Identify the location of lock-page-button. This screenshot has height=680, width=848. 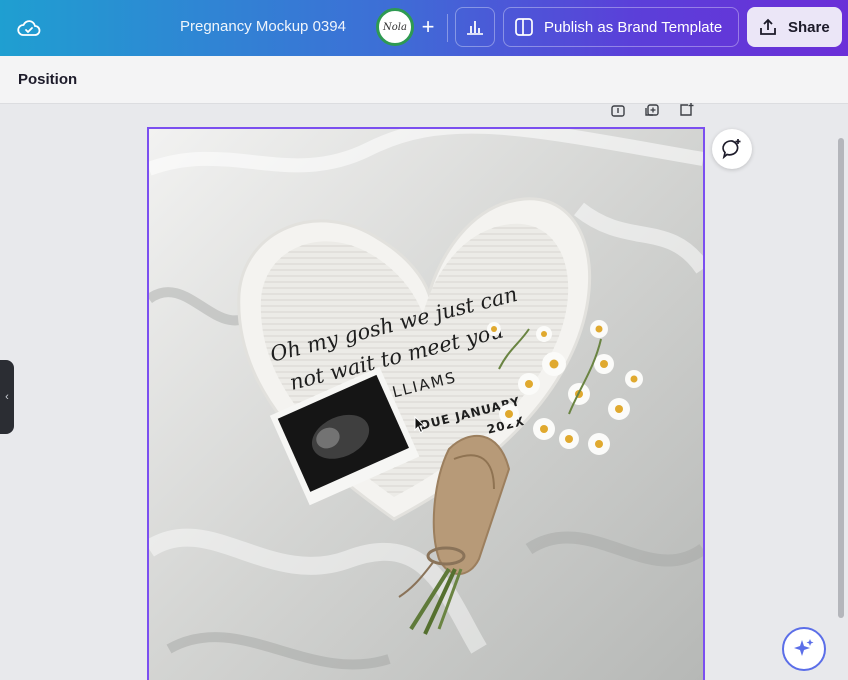
(618, 111).